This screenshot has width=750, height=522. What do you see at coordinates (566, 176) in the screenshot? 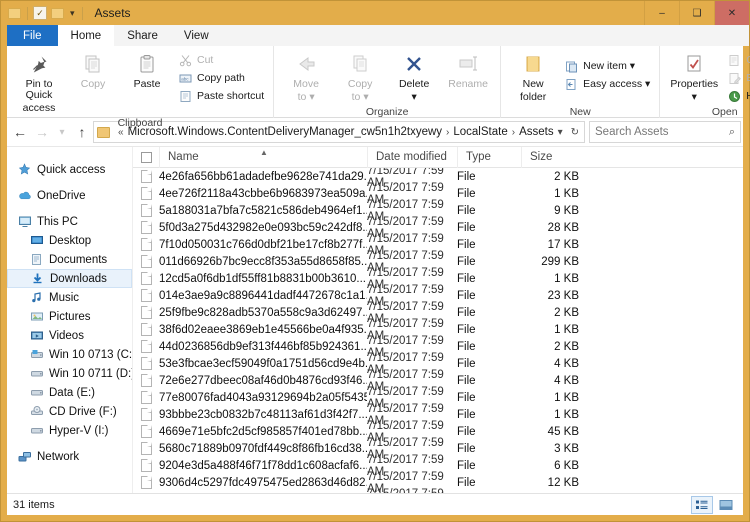
I see `file-size-cell: 2 KB` at bounding box center [566, 176].